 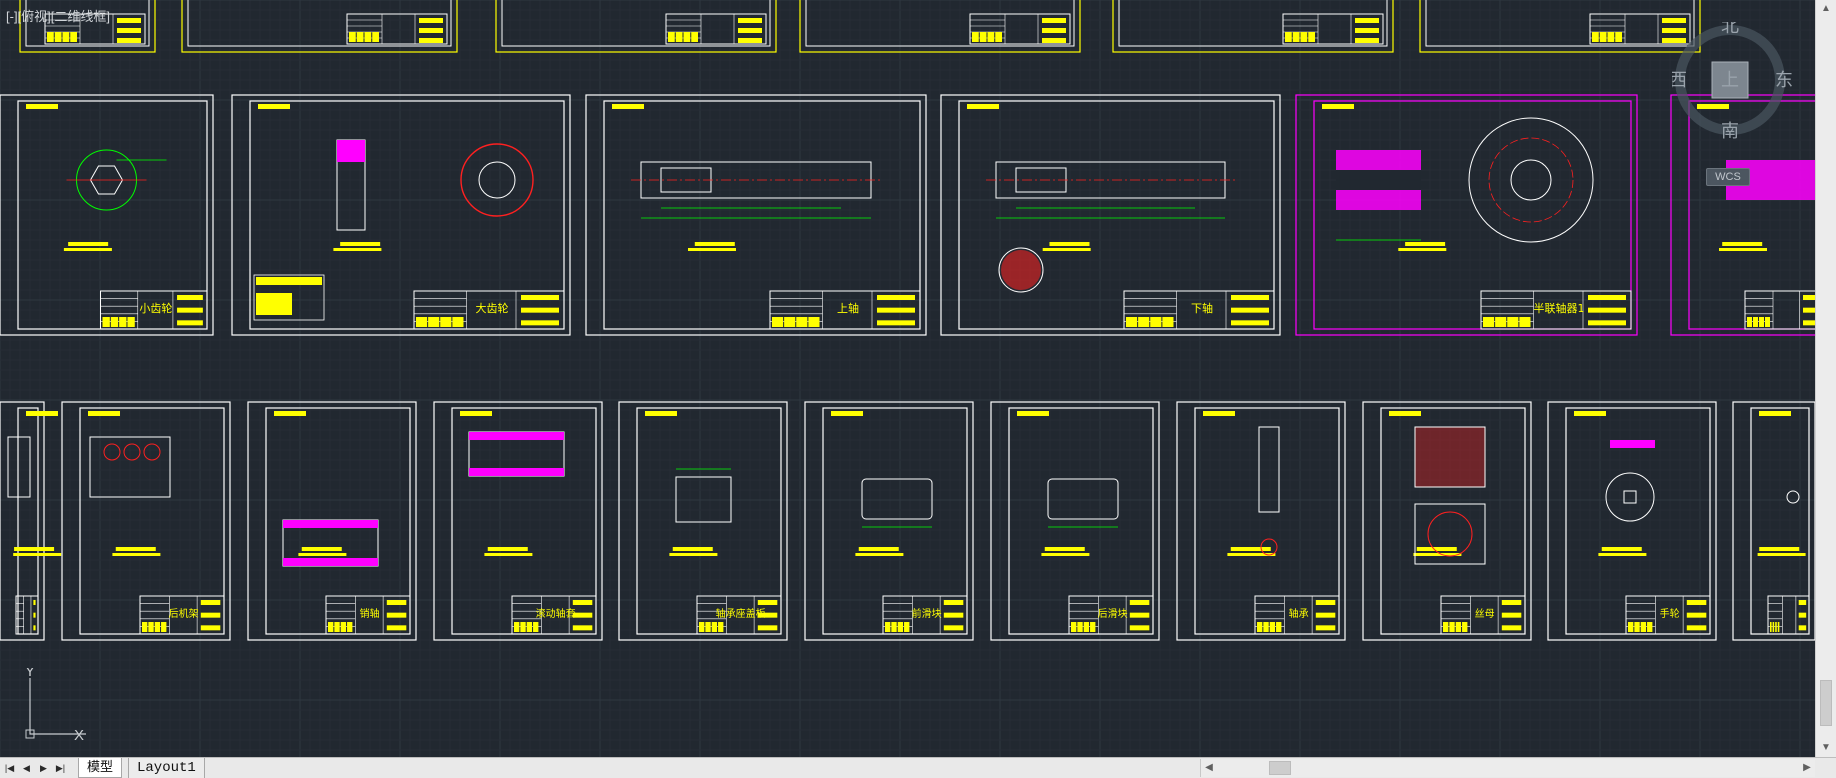 I want to click on sheet-title: 手轮, so click(x=1670, y=613).